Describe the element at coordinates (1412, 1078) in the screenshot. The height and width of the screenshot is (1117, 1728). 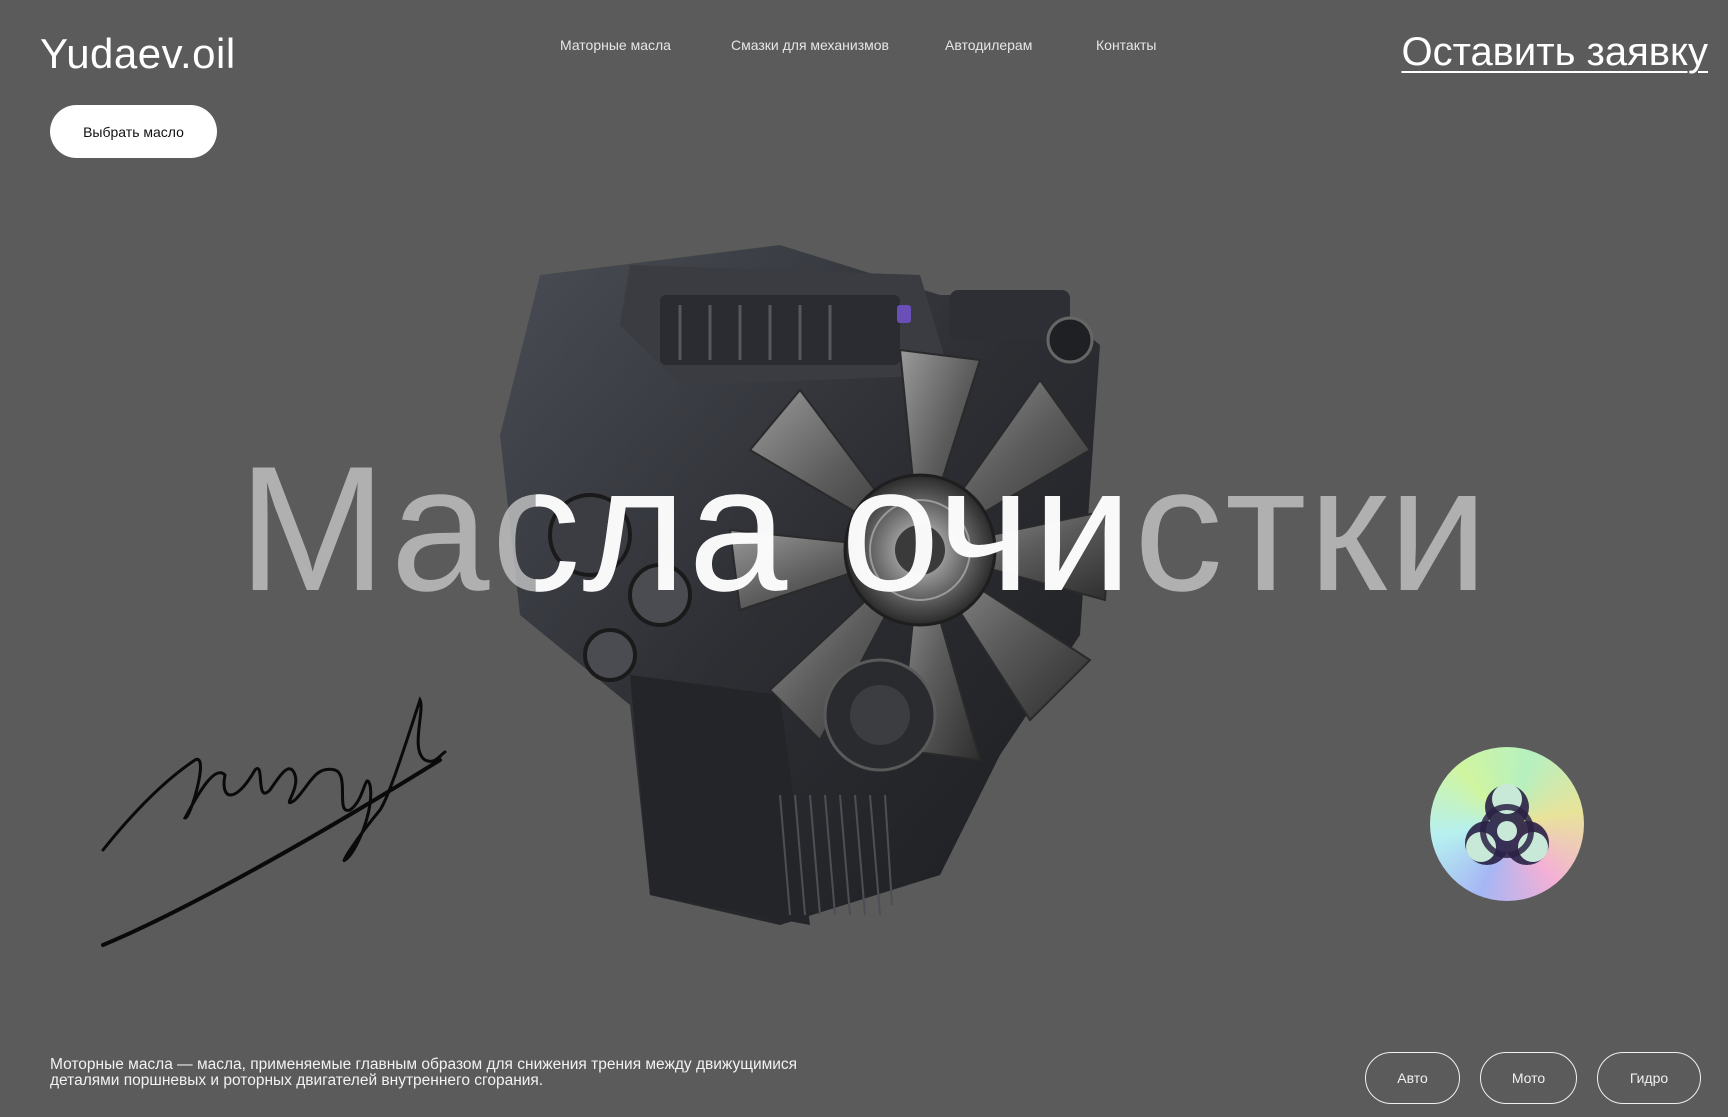
I see `category-auto-button: Авто` at that location.